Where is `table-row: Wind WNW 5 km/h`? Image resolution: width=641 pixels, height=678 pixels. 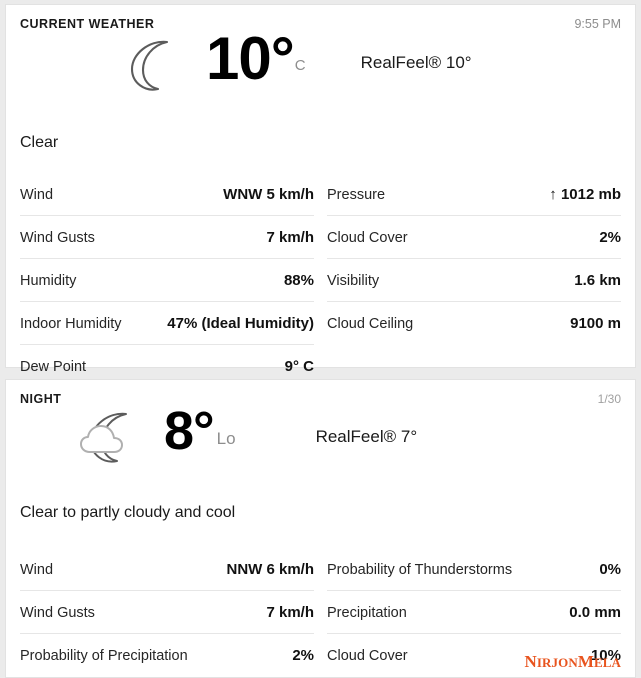 table-row: Wind WNW 5 km/h is located at coordinates (167, 194).